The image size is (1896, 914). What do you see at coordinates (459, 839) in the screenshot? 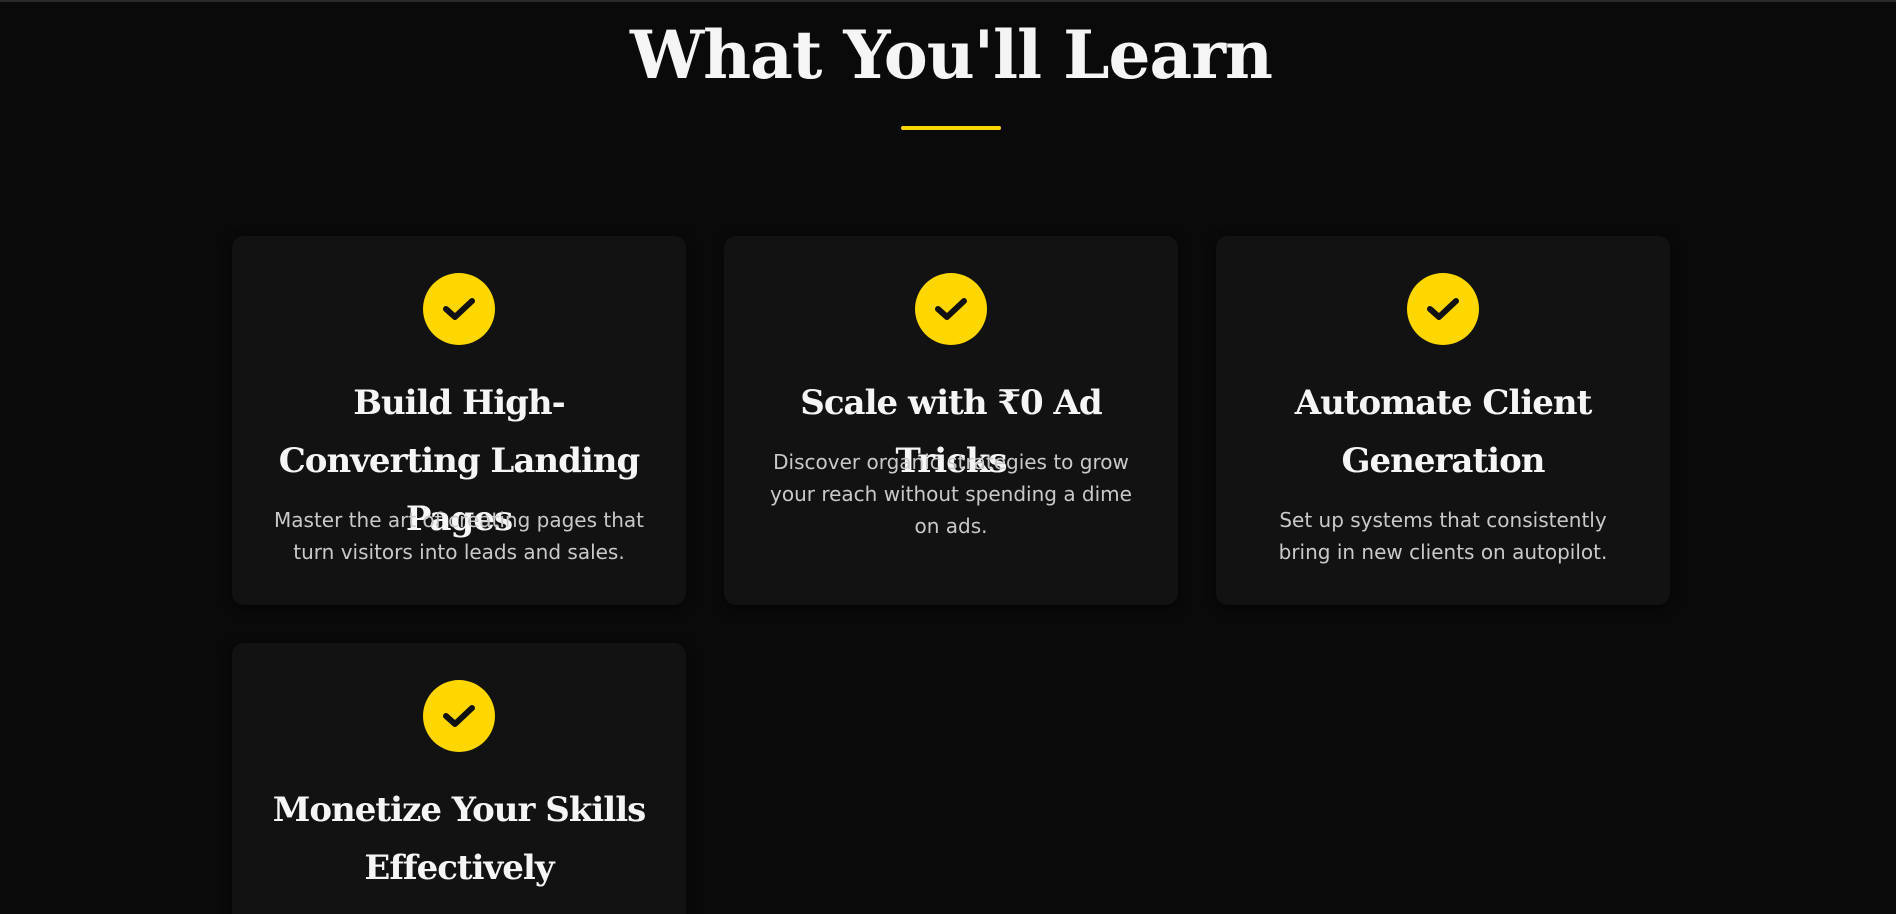
I see `card-title: Monetize Your Skills Effectively` at bounding box center [459, 839].